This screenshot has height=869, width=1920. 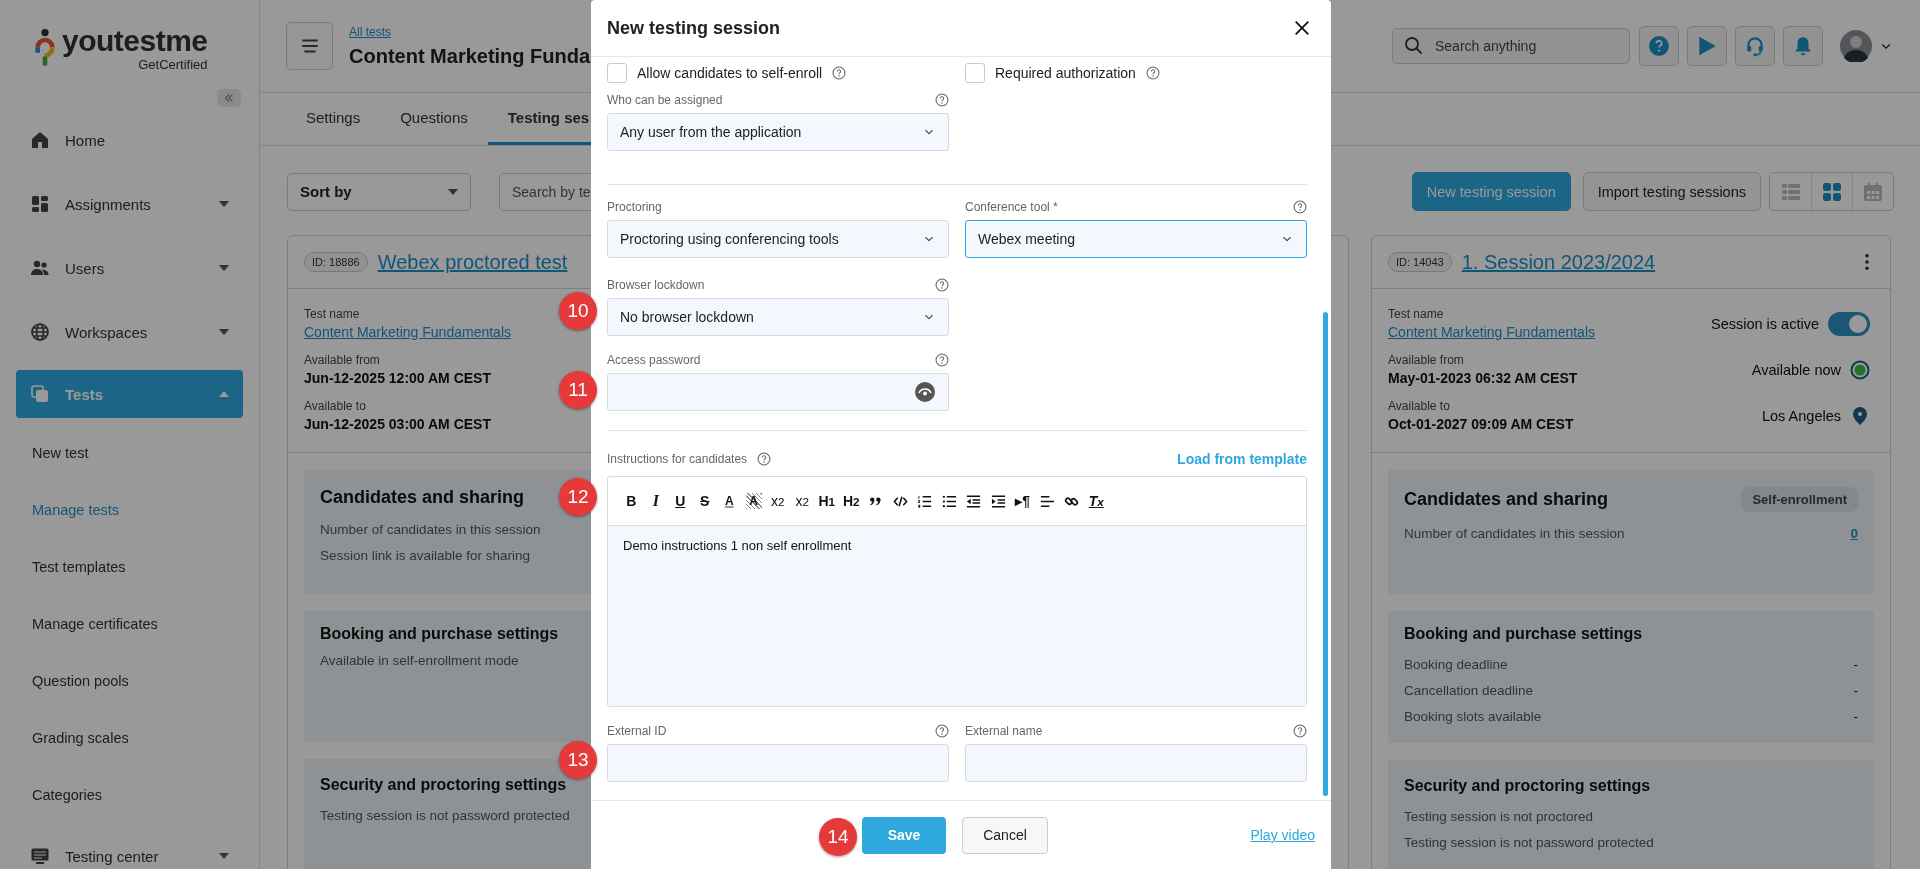 I want to click on info-text: Booking slots available, so click(x=1473, y=716).